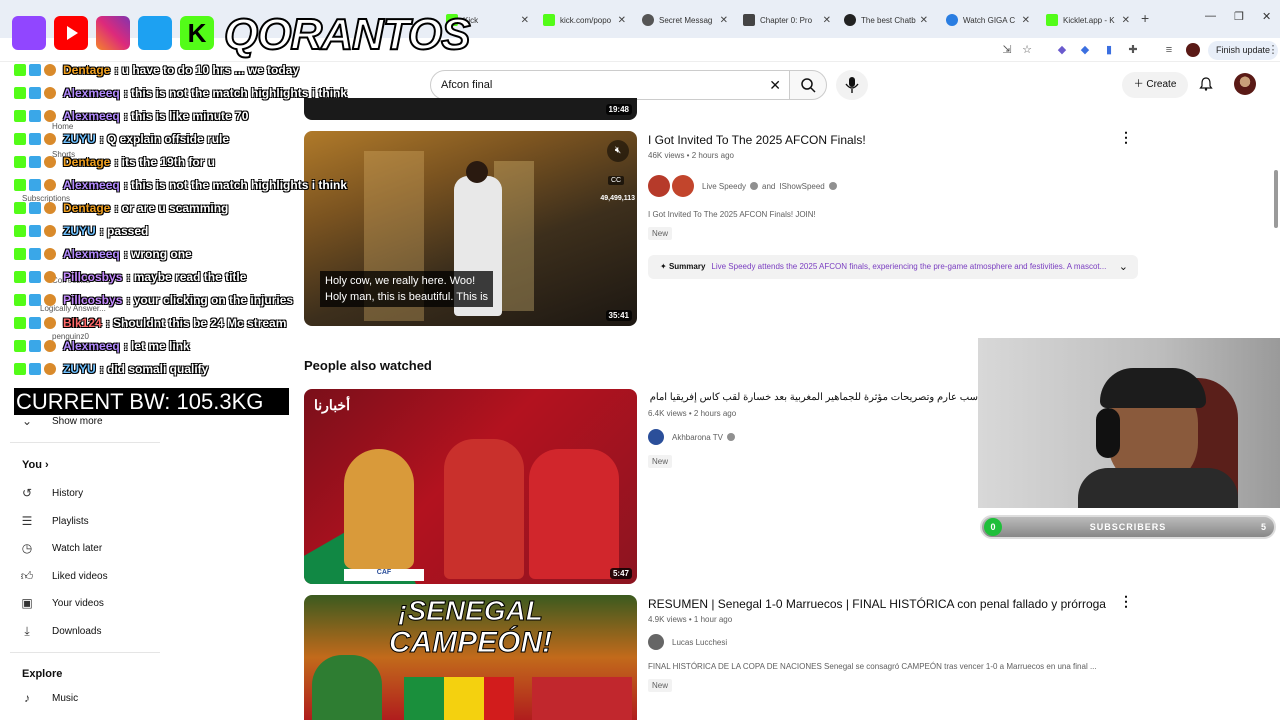 This screenshot has width=1280, height=720. I want to click on tab-search-icon: ≡, so click(1169, 50).